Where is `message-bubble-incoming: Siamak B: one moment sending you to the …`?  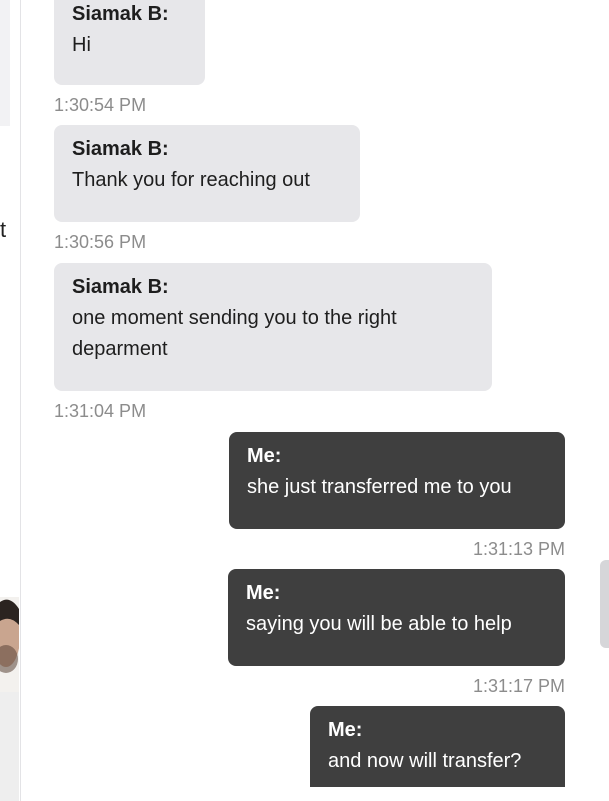
message-bubble-incoming: Siamak B: one moment sending you to the … is located at coordinates (273, 327).